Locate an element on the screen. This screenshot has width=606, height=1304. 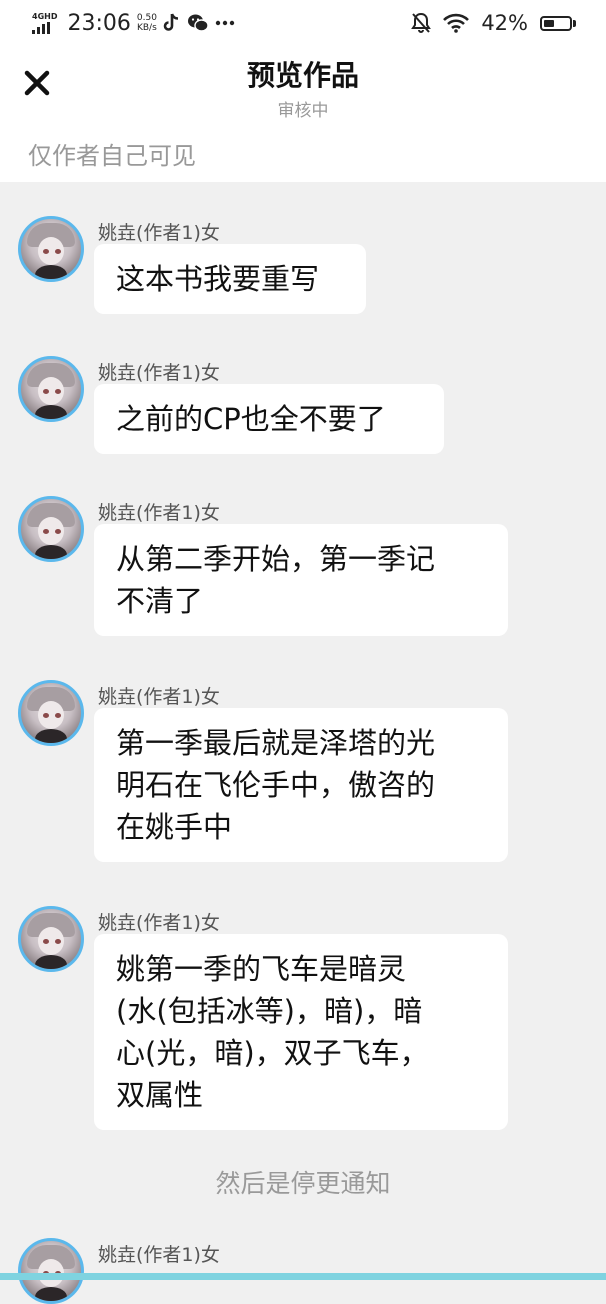
mute-bell-icon is located at coordinates (421, 23).